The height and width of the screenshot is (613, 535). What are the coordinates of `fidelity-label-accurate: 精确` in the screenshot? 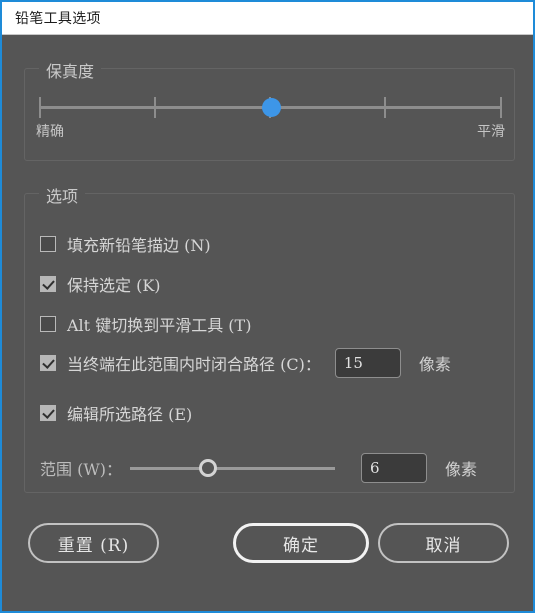 It's located at (50, 132).